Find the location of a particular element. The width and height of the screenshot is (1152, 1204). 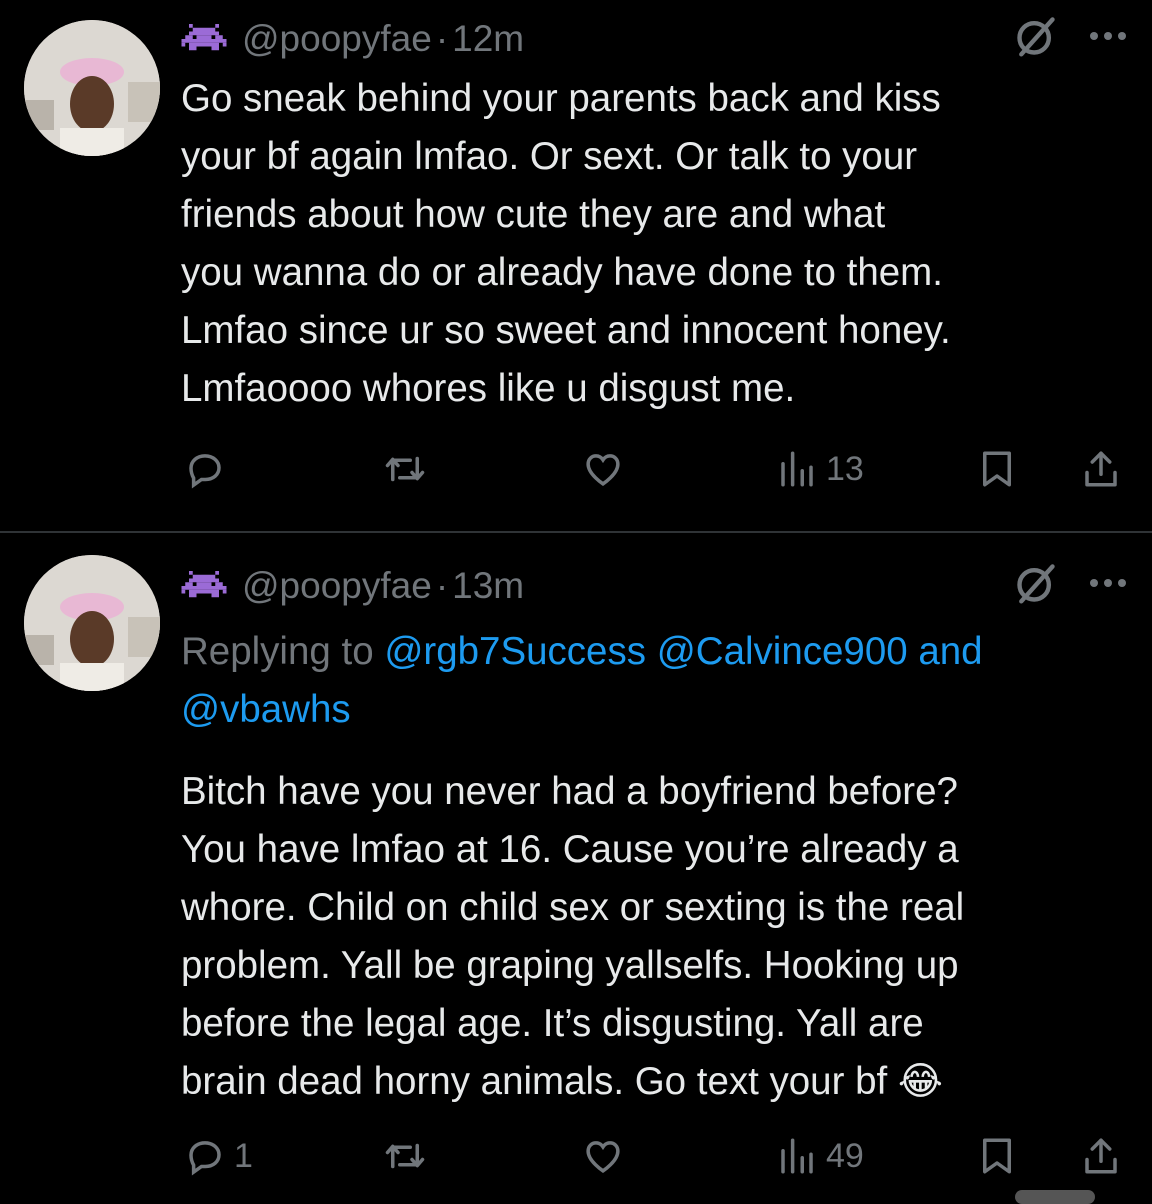

reply-button is located at coordinates (209, 469).